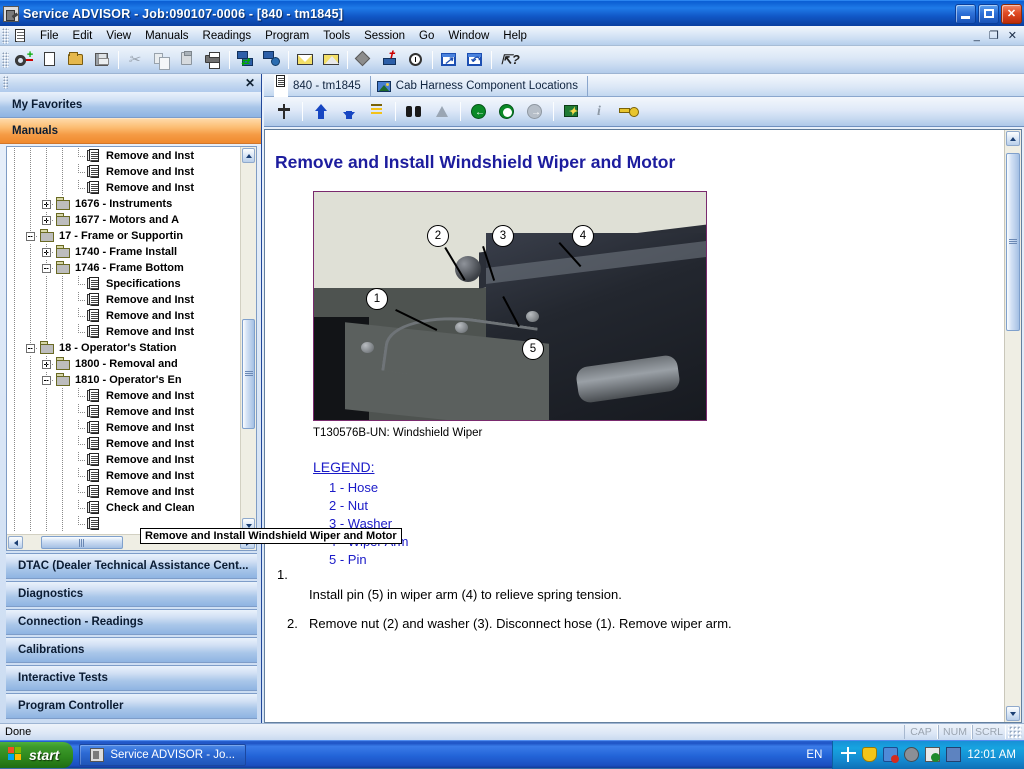 The width and height of the screenshot is (1024, 769). I want to click on cut-button: ✂, so click(135, 60).